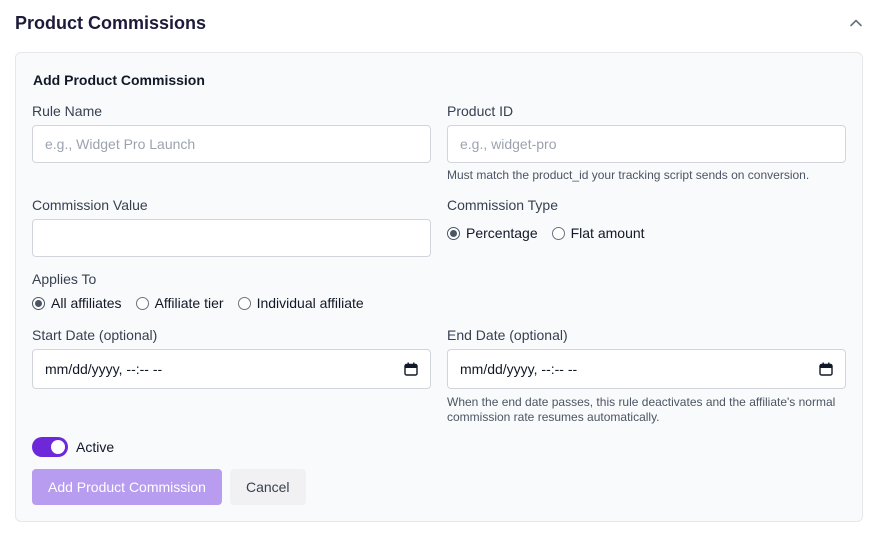 The image size is (883, 552). What do you see at coordinates (127, 487) in the screenshot?
I see `add-product-commission-button: Add Product Commission` at bounding box center [127, 487].